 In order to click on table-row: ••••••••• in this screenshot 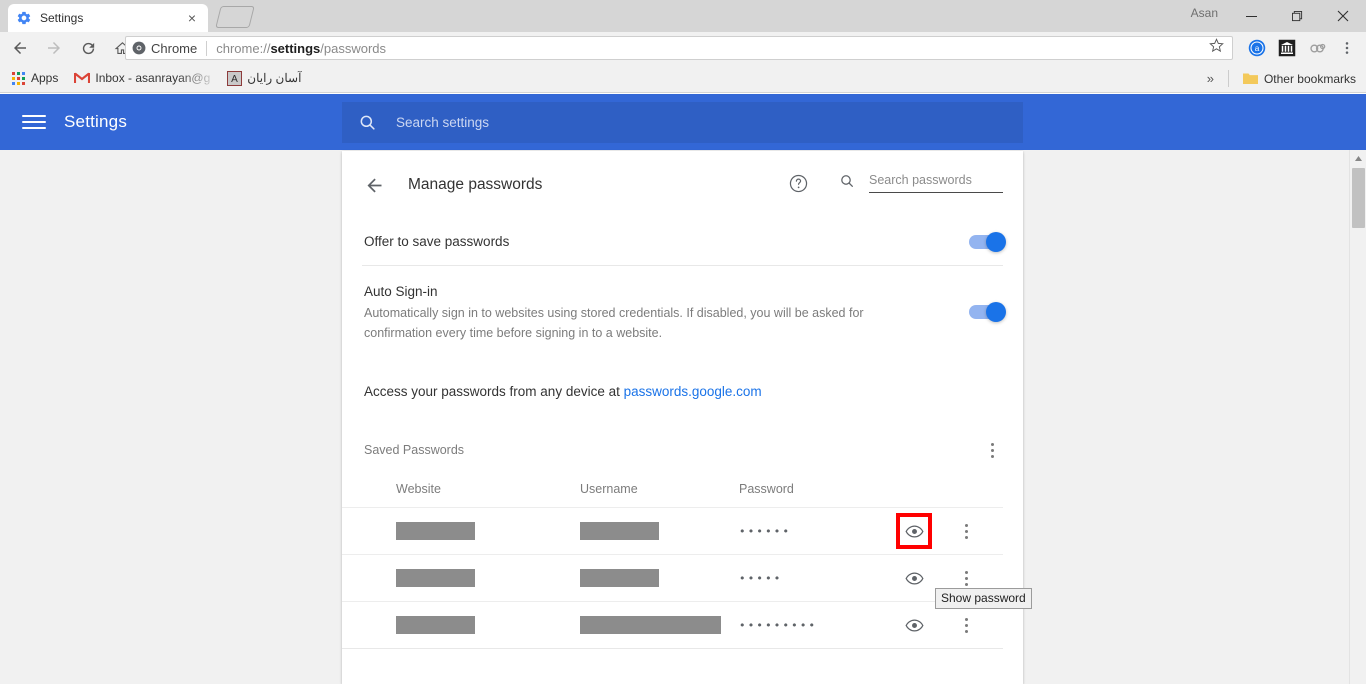, I will do `click(672, 624)`.